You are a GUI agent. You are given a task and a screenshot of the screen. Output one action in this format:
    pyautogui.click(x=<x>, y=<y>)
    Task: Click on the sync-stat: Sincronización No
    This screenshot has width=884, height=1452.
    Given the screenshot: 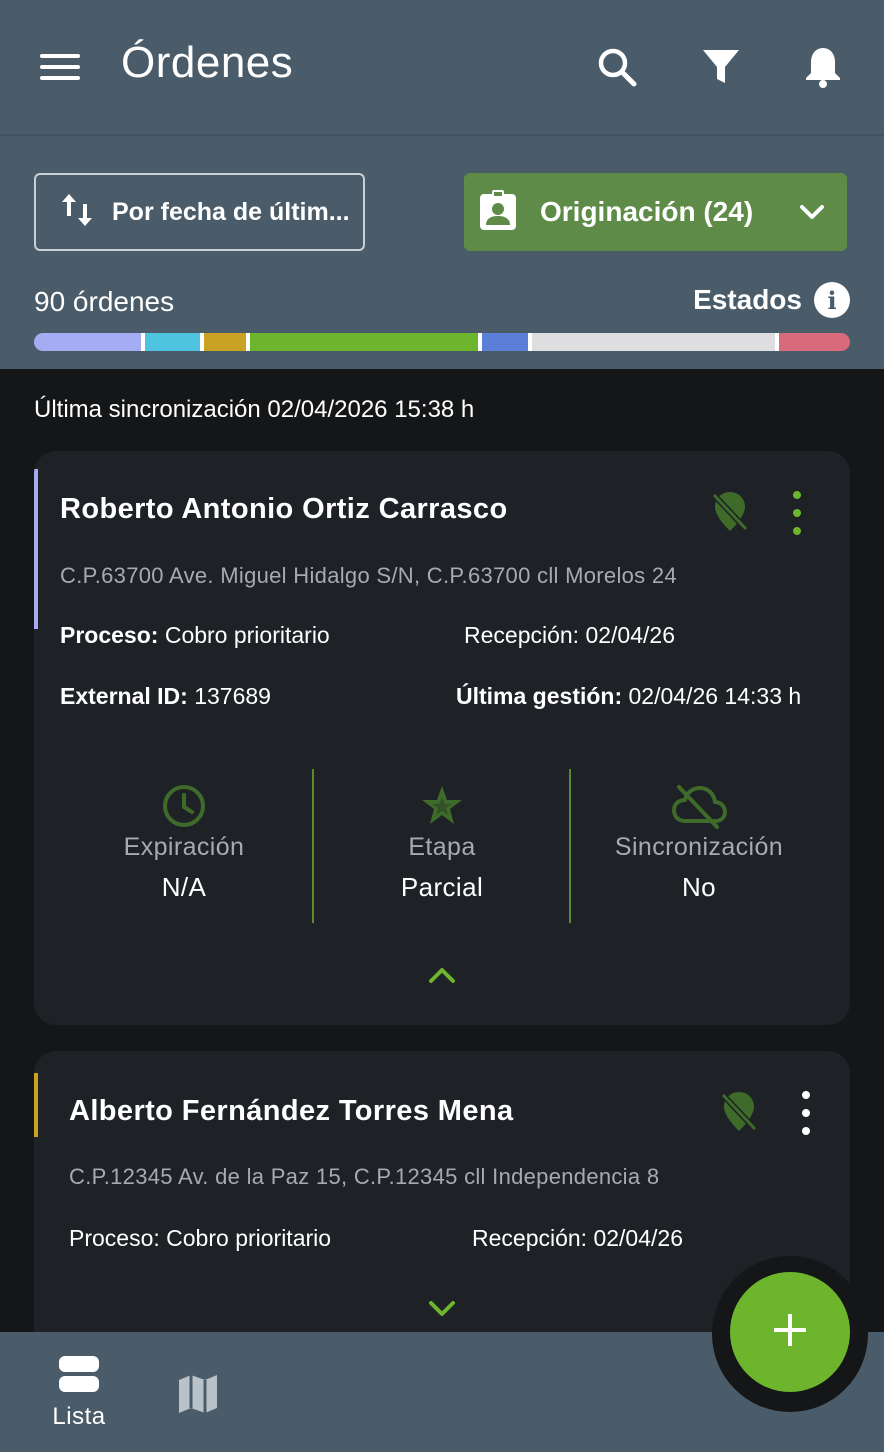 What is the action you would take?
    pyautogui.click(x=699, y=842)
    